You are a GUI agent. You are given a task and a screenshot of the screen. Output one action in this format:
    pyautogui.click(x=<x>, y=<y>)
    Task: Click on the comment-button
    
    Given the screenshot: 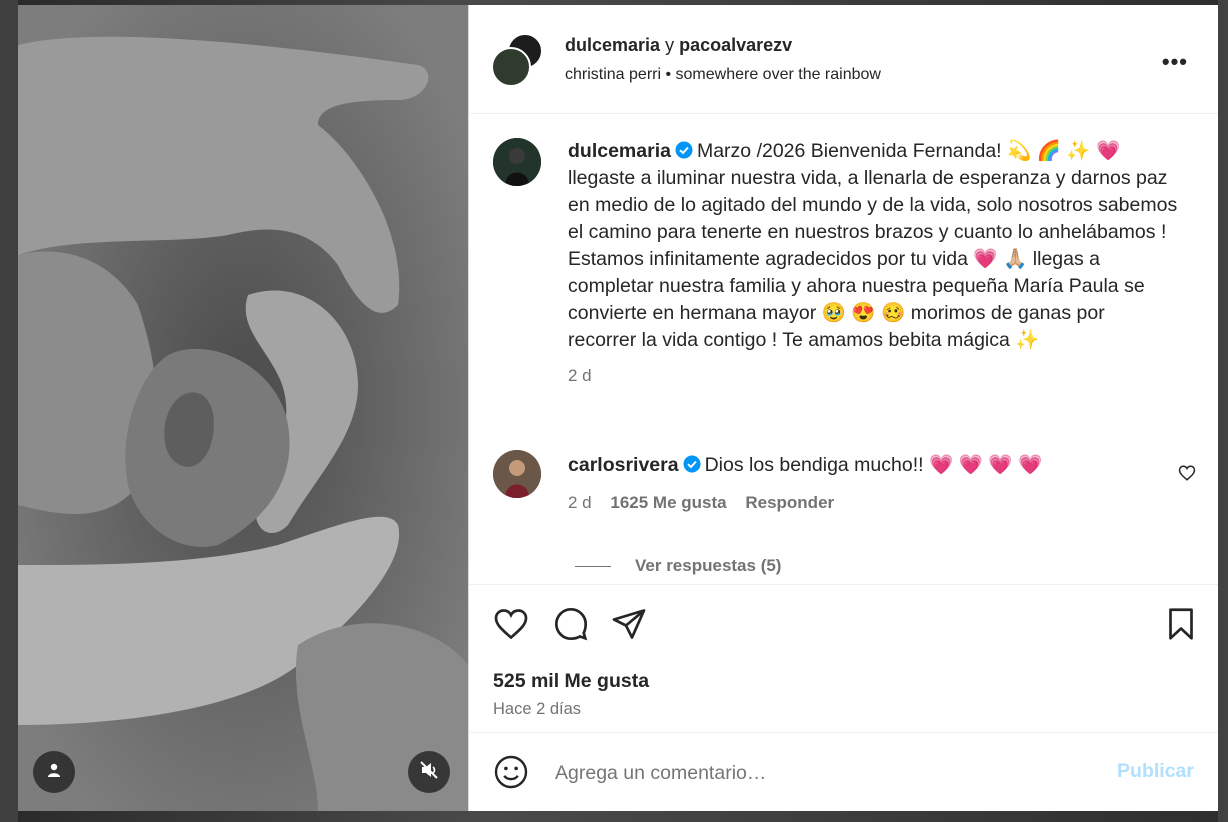 What is the action you would take?
    pyautogui.click(x=571, y=626)
    